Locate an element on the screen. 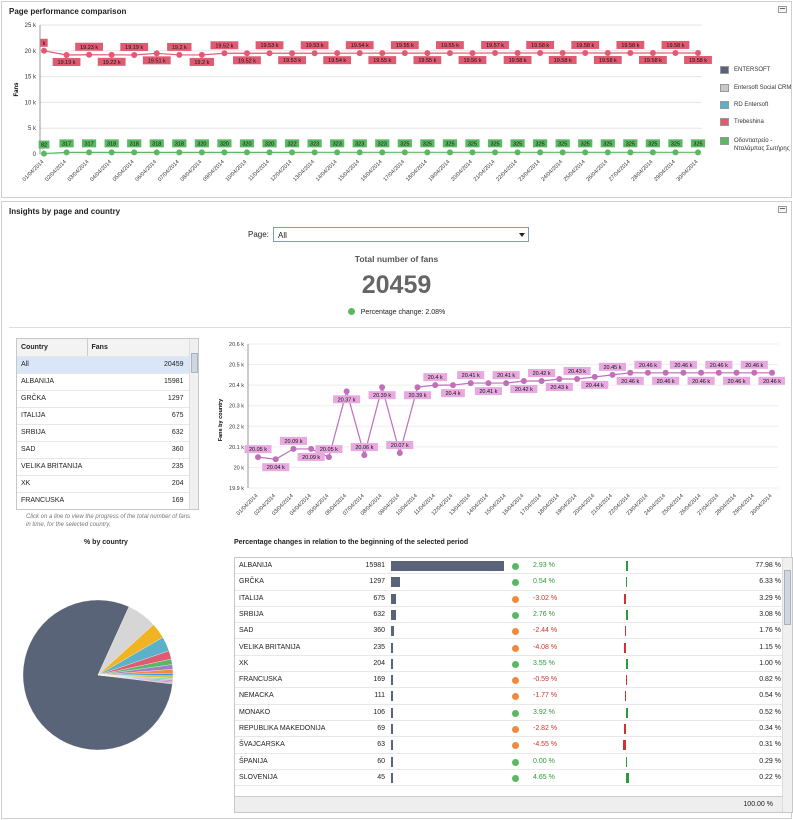  x-tick-label: 20/04/2014 is located at coordinates (462, 171).